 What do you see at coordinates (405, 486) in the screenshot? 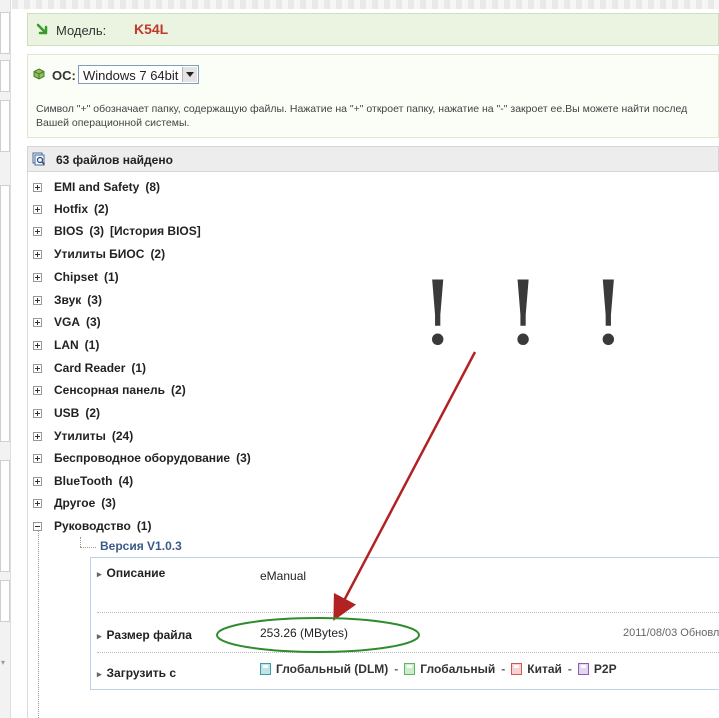
I see `annotation-arrow` at bounding box center [405, 486].